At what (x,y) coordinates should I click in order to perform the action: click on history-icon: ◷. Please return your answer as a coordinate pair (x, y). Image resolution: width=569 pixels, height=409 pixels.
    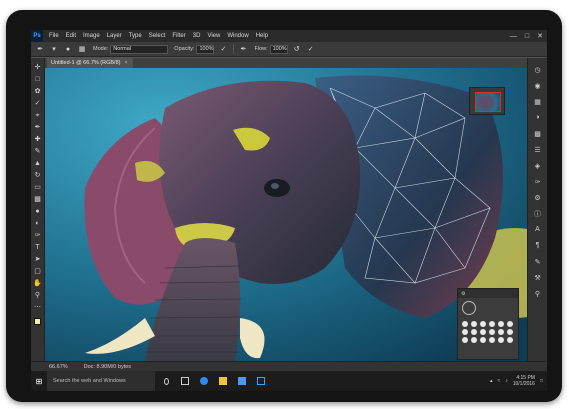
    Looking at the image, I should click on (537, 69).